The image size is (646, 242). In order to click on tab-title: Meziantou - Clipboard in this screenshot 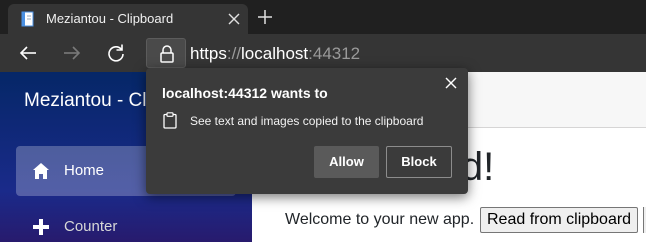, I will do `click(110, 18)`.